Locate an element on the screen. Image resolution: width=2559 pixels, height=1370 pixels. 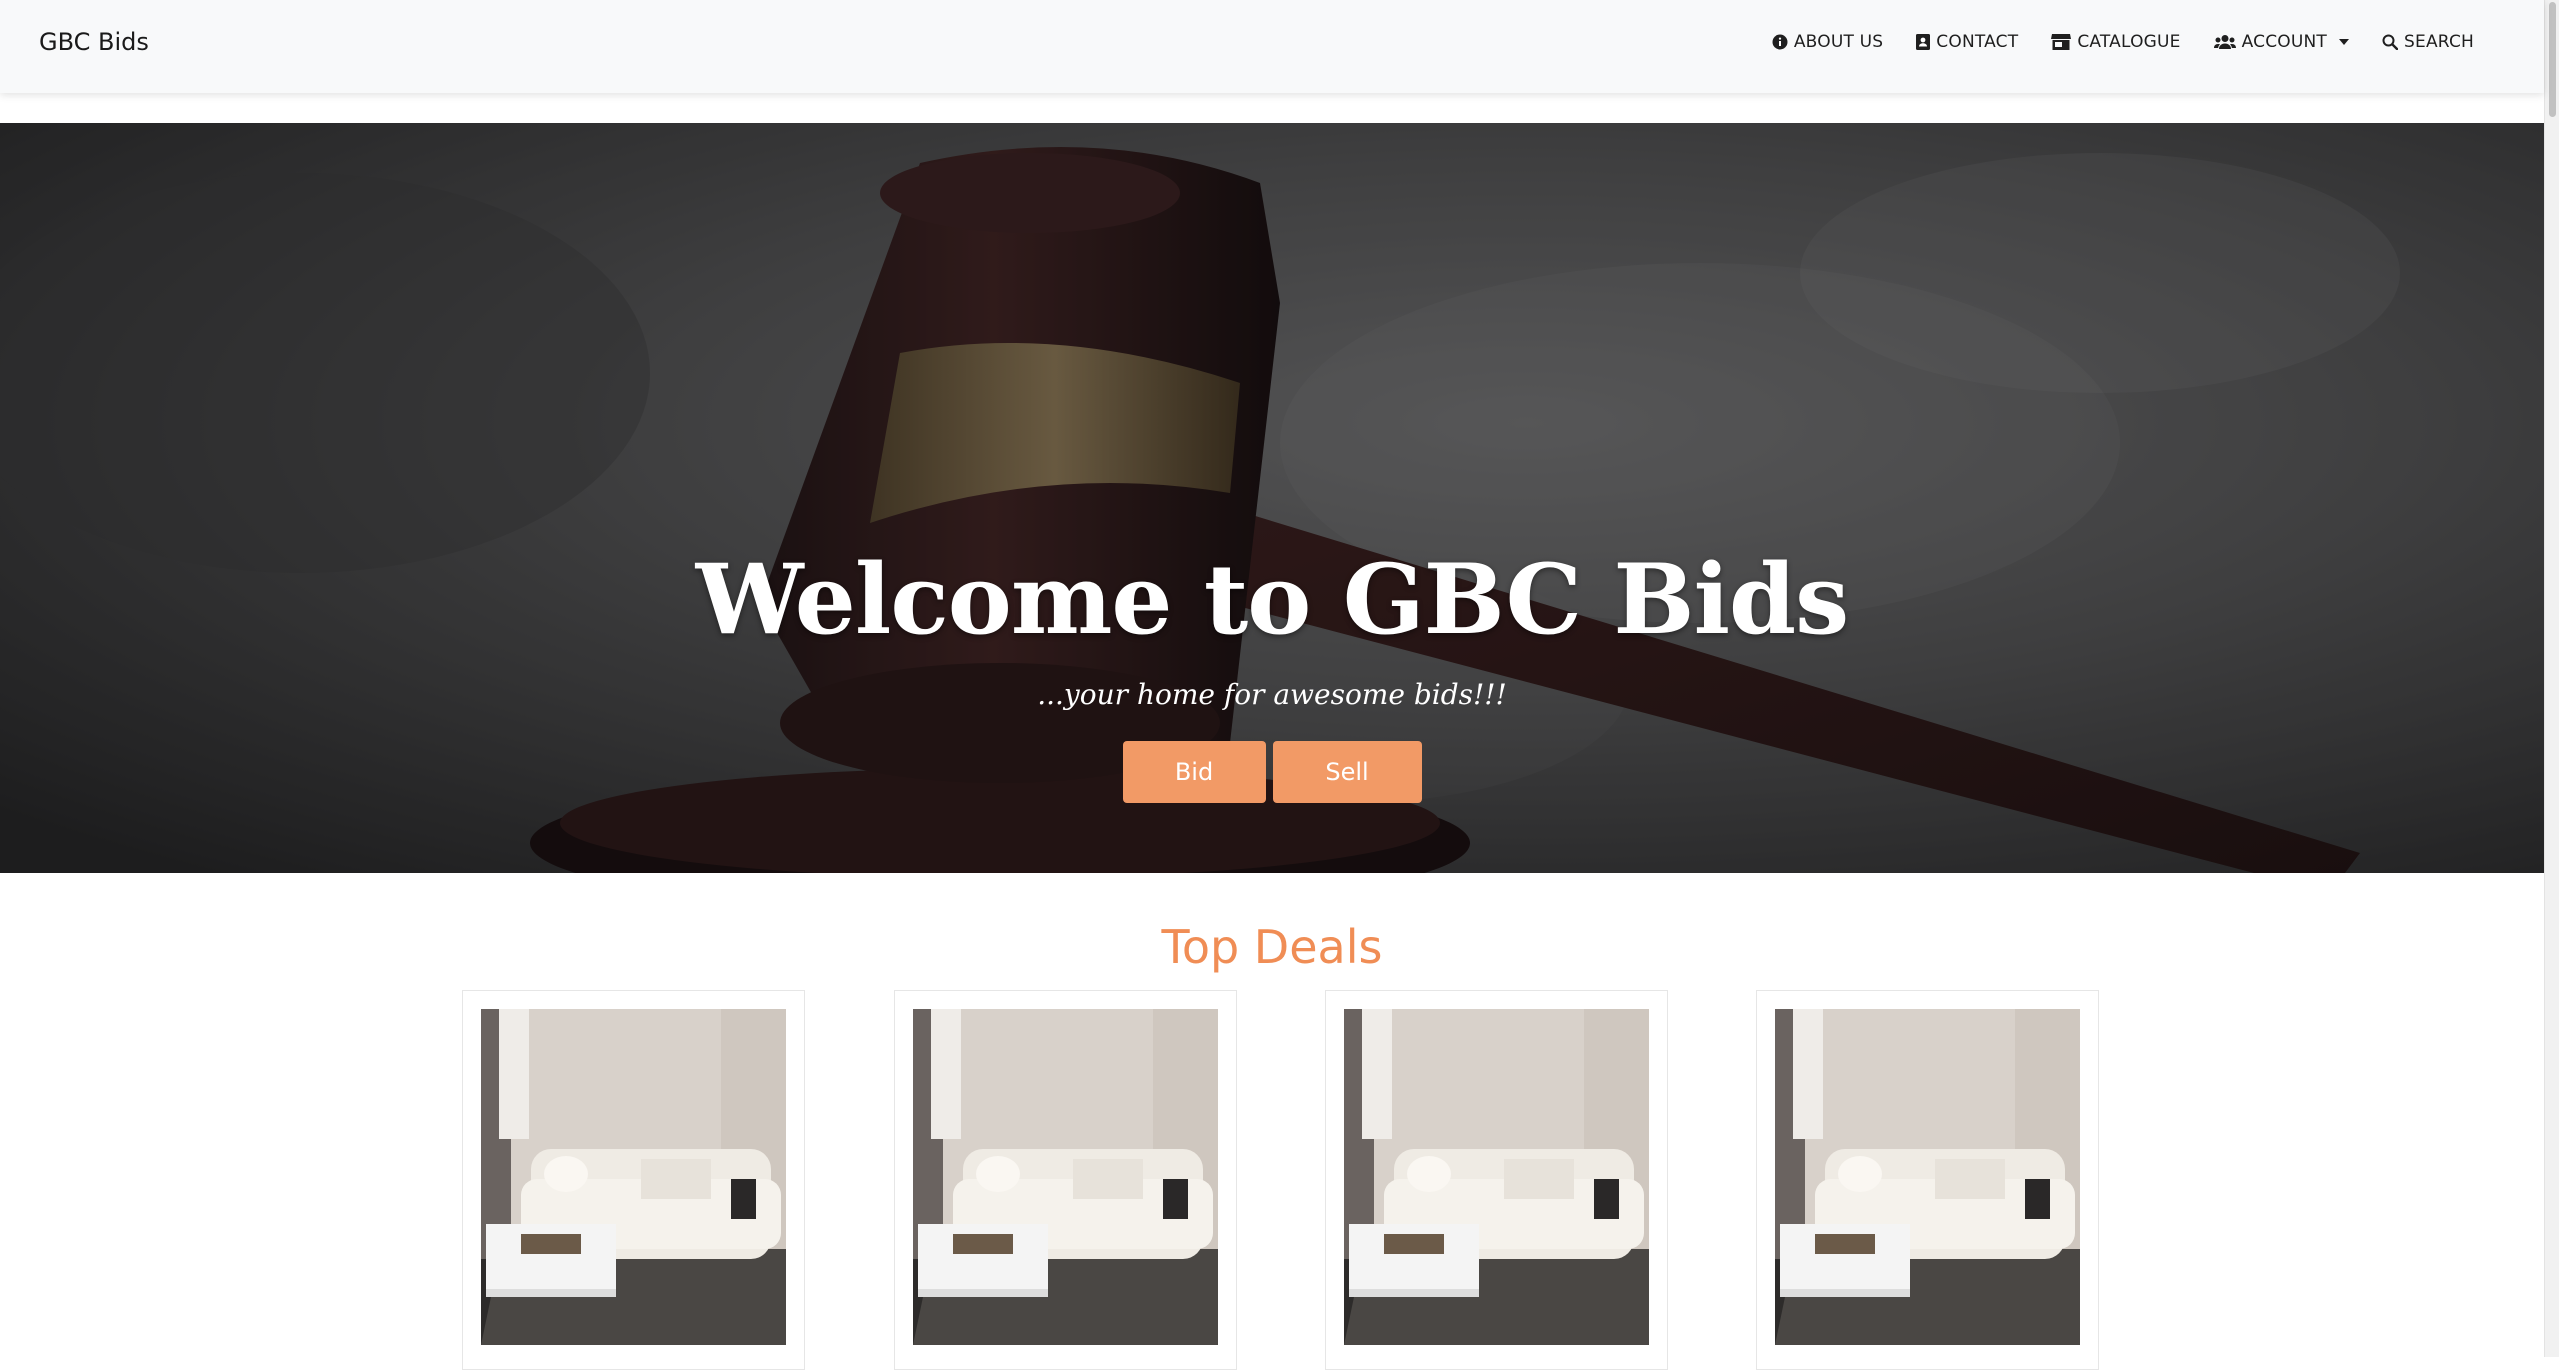
nav-contact: CONTACT is located at coordinates (1967, 42).